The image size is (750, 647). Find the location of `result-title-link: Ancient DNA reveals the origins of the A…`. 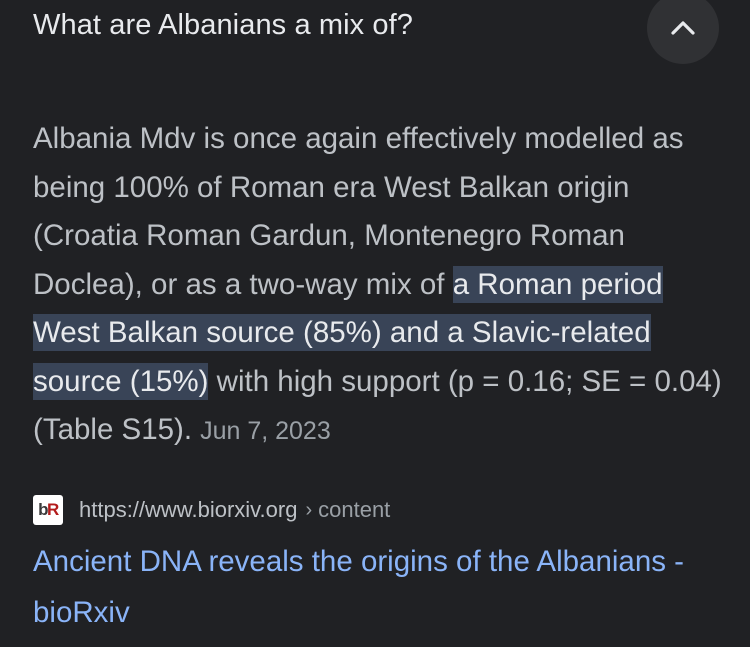

result-title-link: Ancient DNA reveals the origins of the A… is located at coordinates (378, 587).